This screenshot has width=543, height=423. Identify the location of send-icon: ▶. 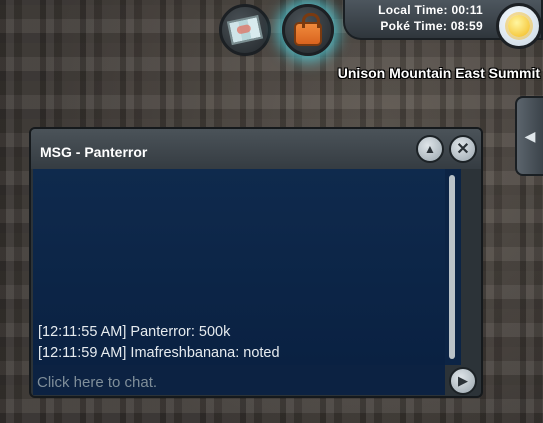
(463, 380).